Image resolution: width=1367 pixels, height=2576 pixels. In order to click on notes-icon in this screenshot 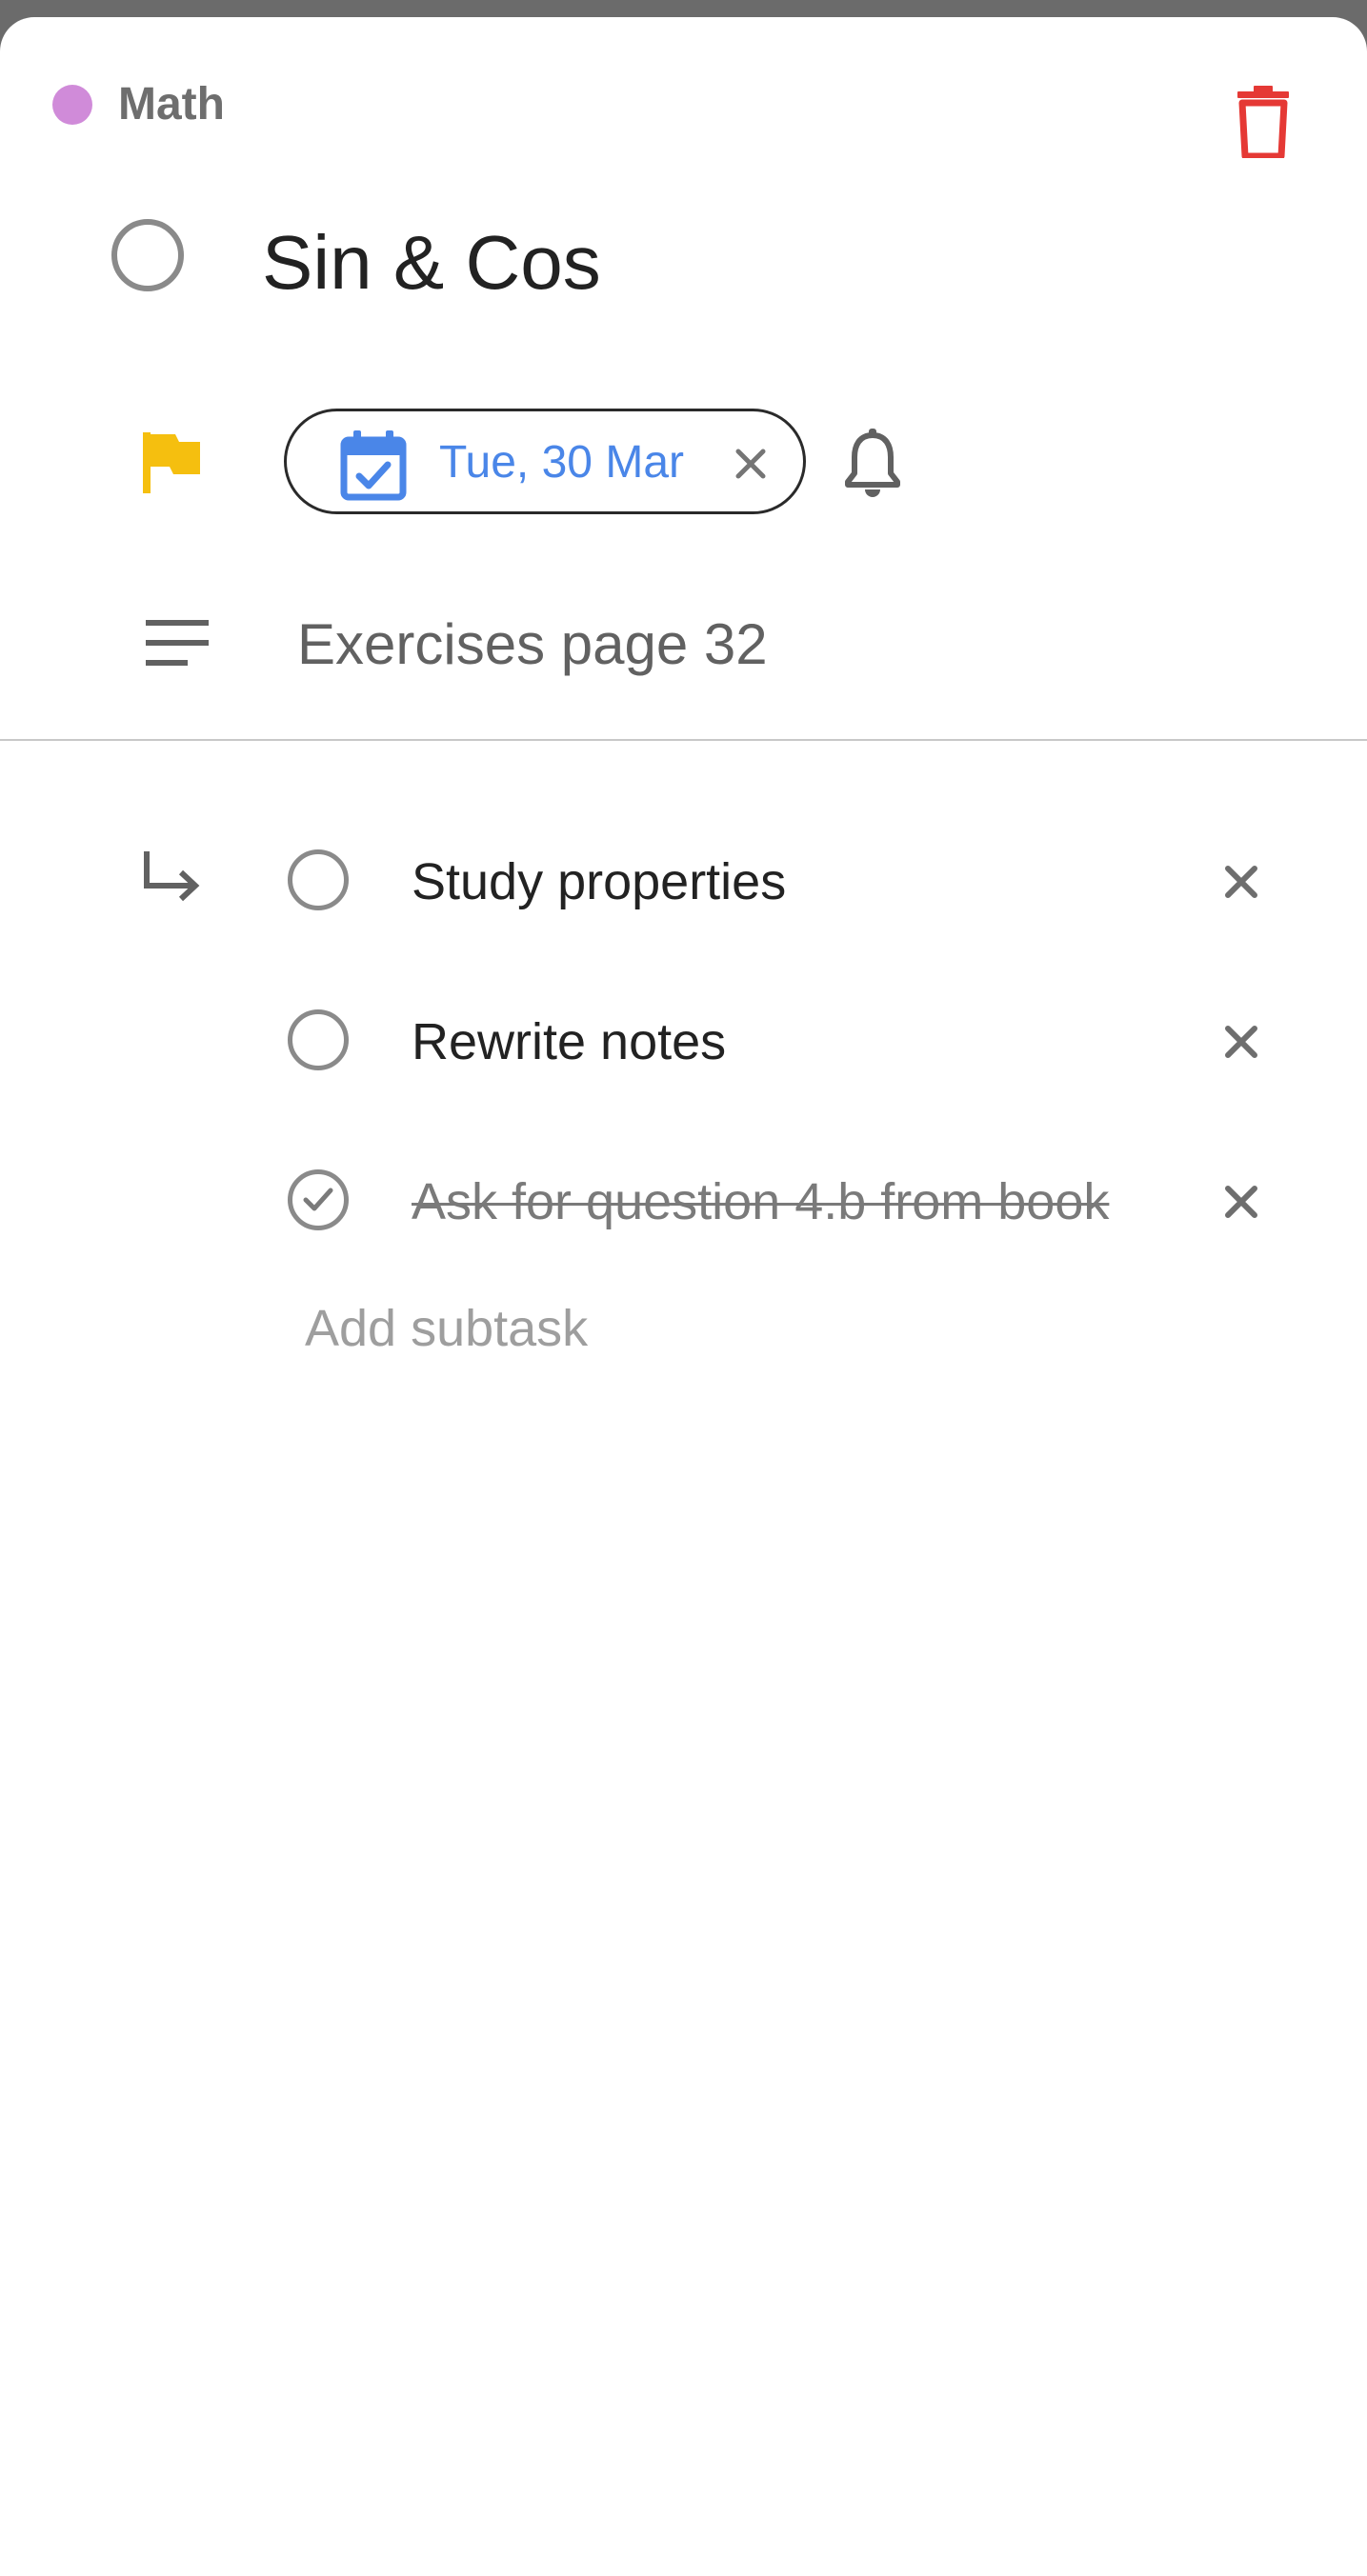, I will do `click(177, 643)`.